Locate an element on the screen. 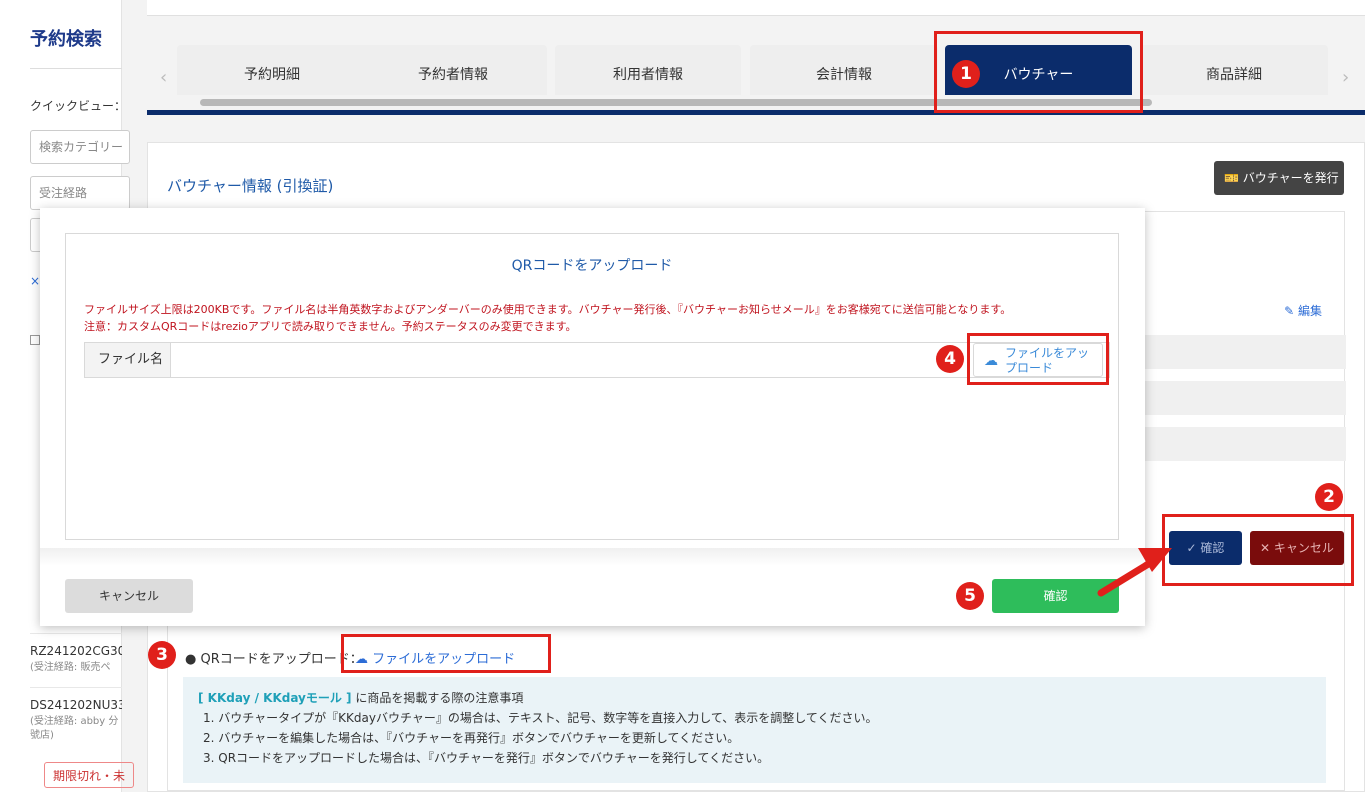 This screenshot has width=1365, height=792. arrow-annotation is located at coordinates (1134, 572).